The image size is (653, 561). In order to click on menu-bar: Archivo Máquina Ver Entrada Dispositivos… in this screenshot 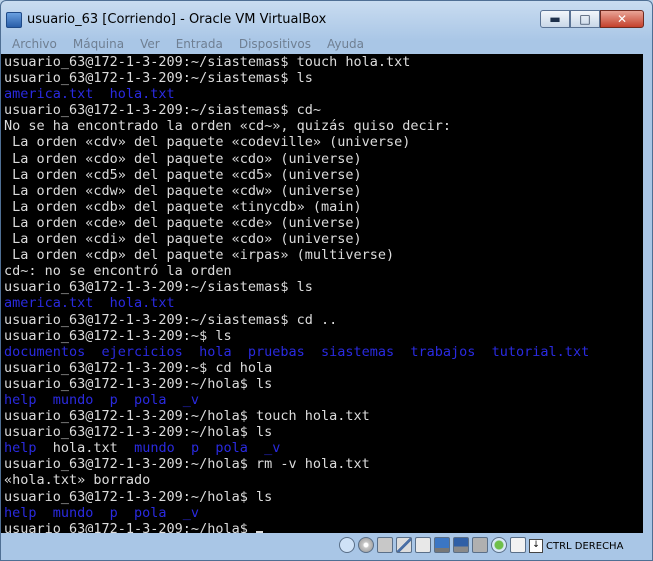, I will do `click(326, 44)`.